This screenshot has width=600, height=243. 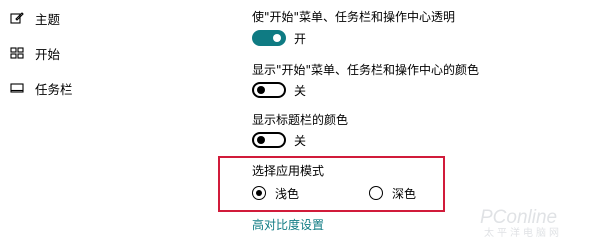 I want to click on svg-text: 太平洋电脑网, so click(x=523, y=232).